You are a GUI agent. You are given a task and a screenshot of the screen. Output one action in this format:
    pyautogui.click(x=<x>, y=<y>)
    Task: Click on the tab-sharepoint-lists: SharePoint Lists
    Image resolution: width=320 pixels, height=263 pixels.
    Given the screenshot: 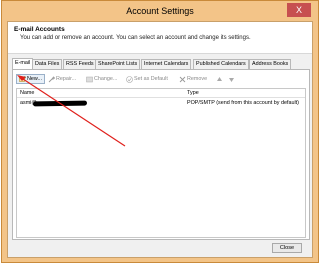 What is the action you would take?
    pyautogui.click(x=118, y=64)
    